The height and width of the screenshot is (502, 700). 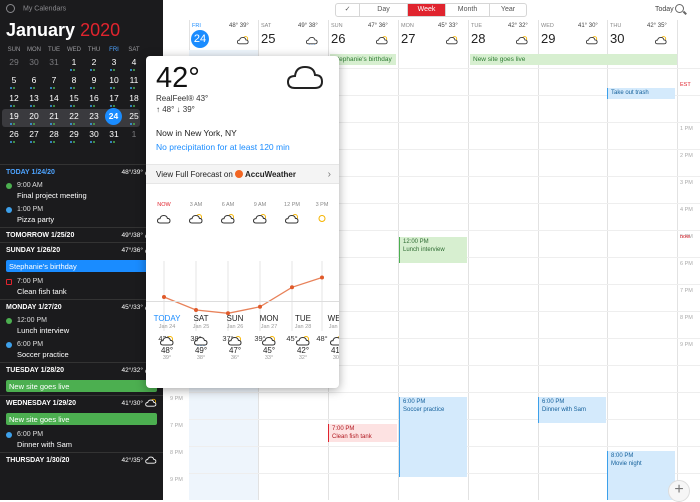 I want to click on agenda-day-header: SUNDAY 1/26/20 47°/36°, so click(x=81, y=249).